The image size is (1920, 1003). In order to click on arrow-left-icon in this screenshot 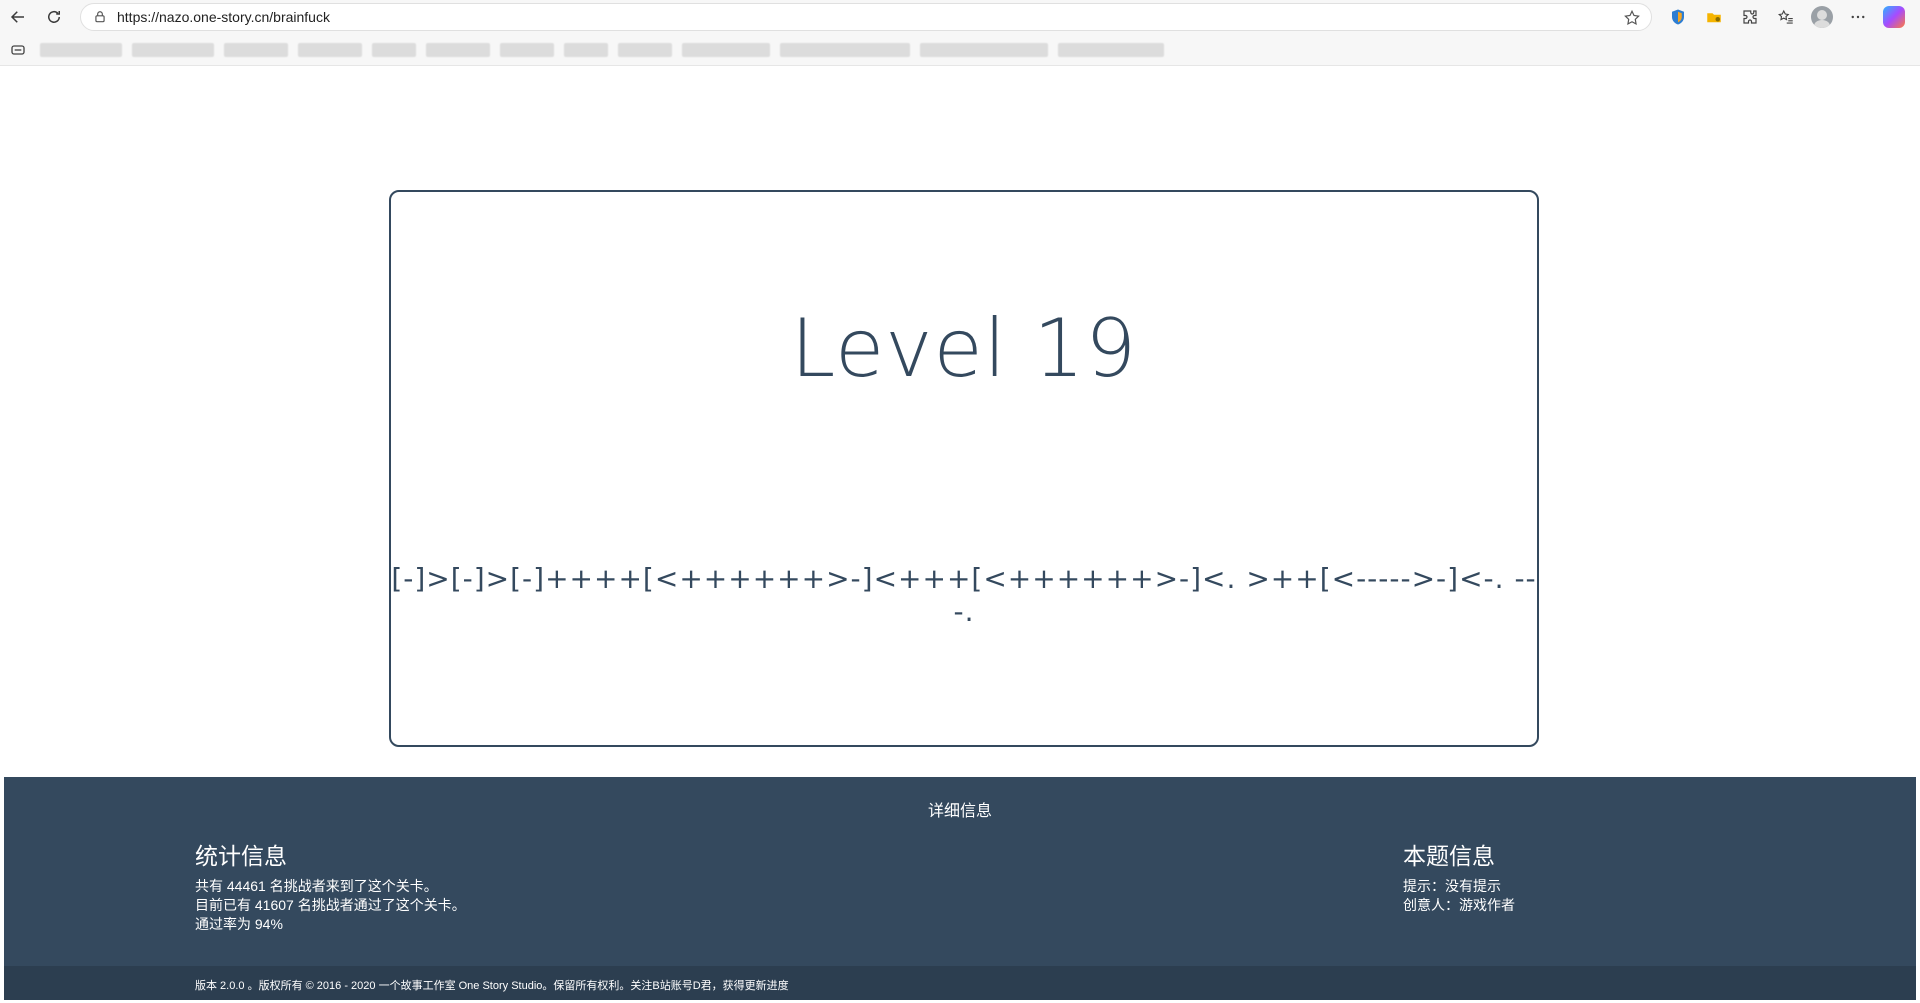, I will do `click(17, 17)`.